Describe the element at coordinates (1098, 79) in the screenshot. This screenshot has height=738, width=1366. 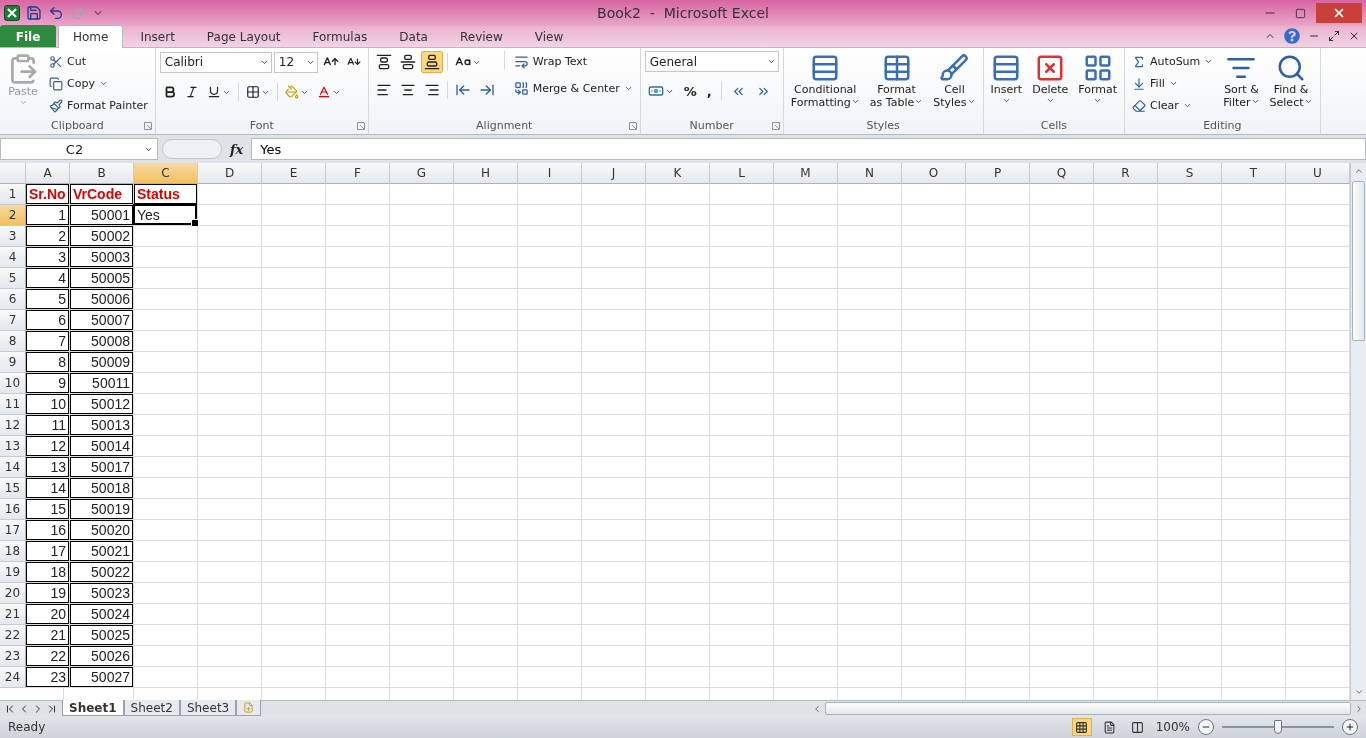
I see `cells-button: Format` at that location.